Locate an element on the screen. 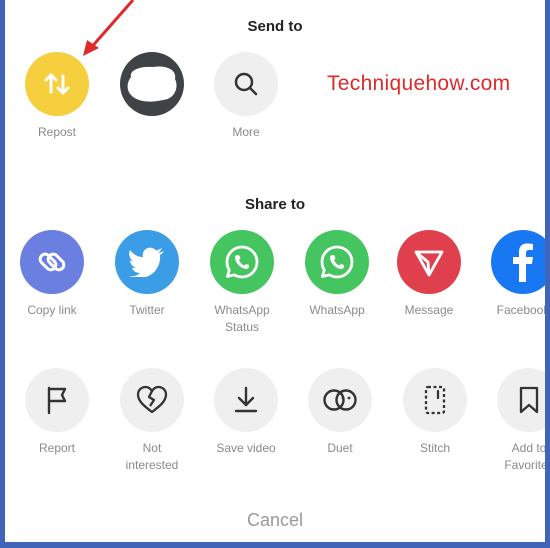  stitch-button: Stitch is located at coordinates (435, 412).